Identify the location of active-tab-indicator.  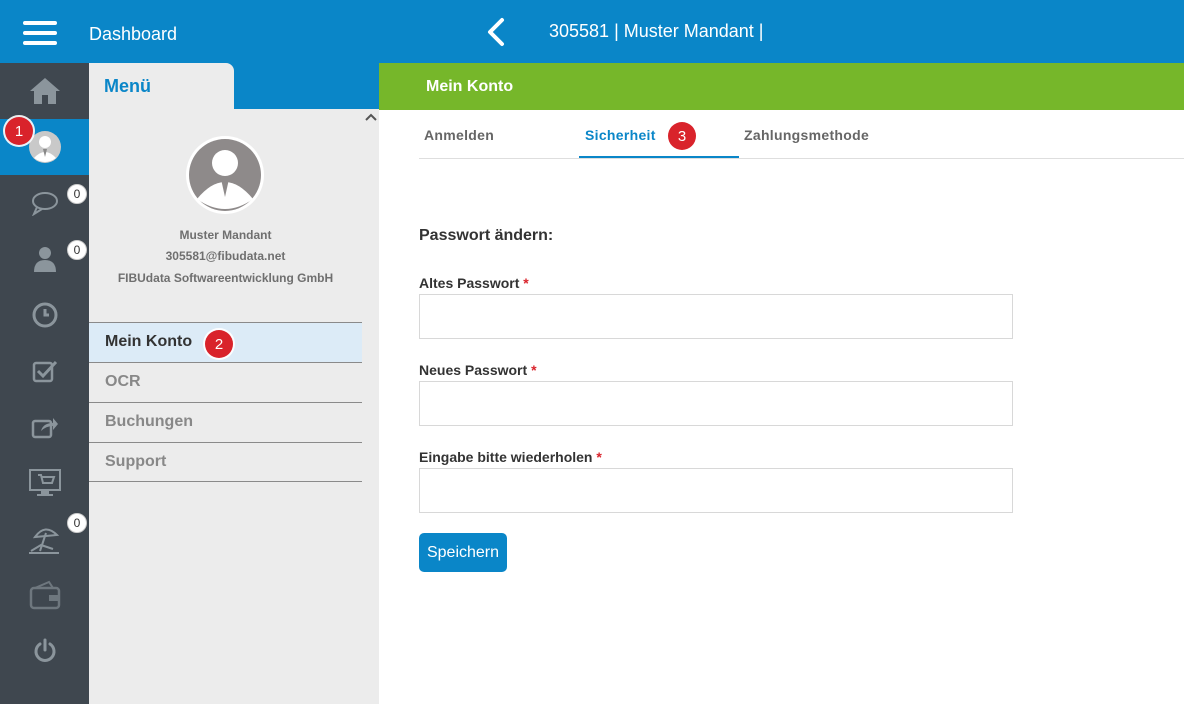
(659, 157).